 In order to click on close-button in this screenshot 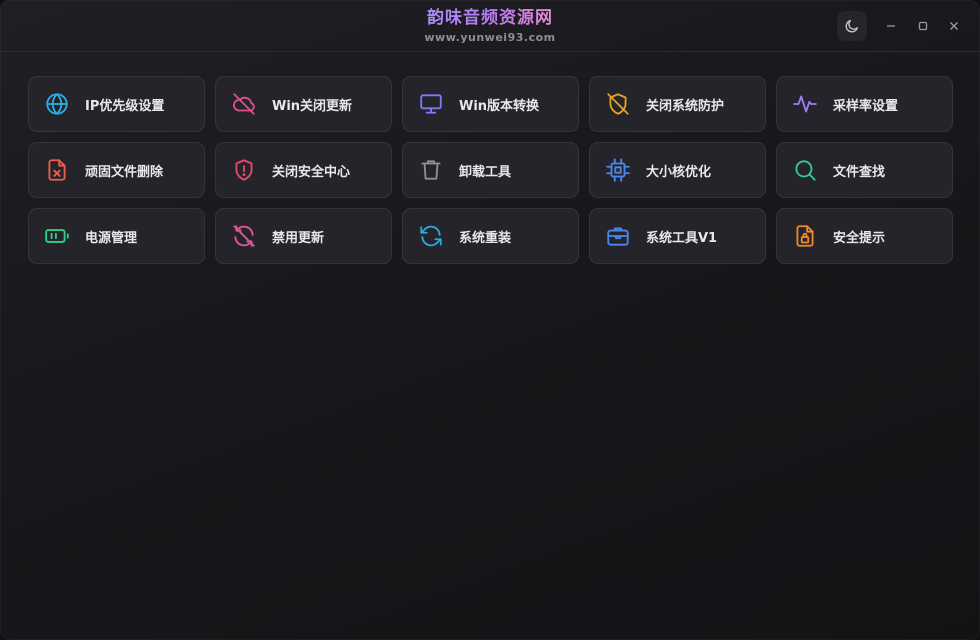, I will do `click(954, 26)`.